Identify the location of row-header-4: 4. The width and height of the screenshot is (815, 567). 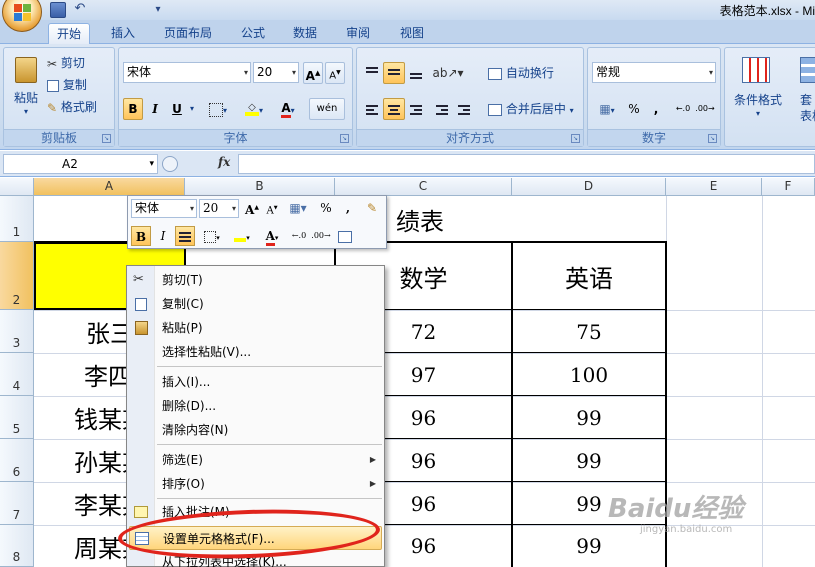
(17, 374).